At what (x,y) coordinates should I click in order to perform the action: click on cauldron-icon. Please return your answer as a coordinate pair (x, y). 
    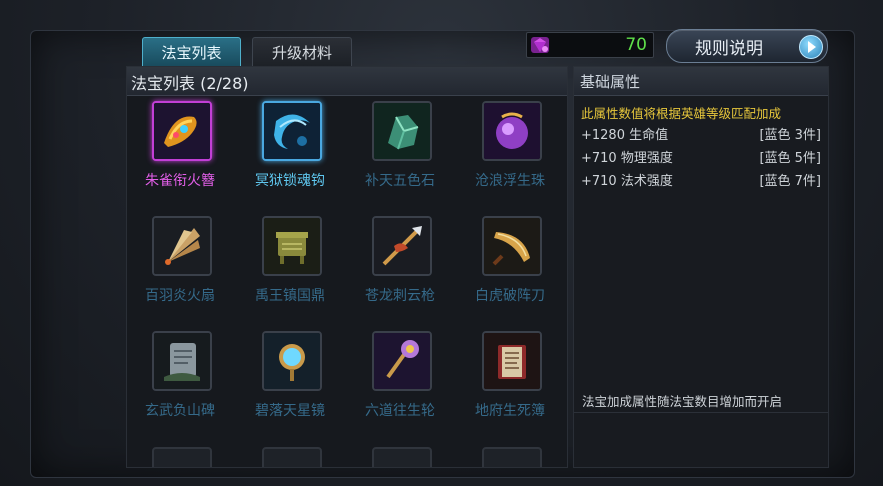
    Looking at the image, I should click on (292, 246).